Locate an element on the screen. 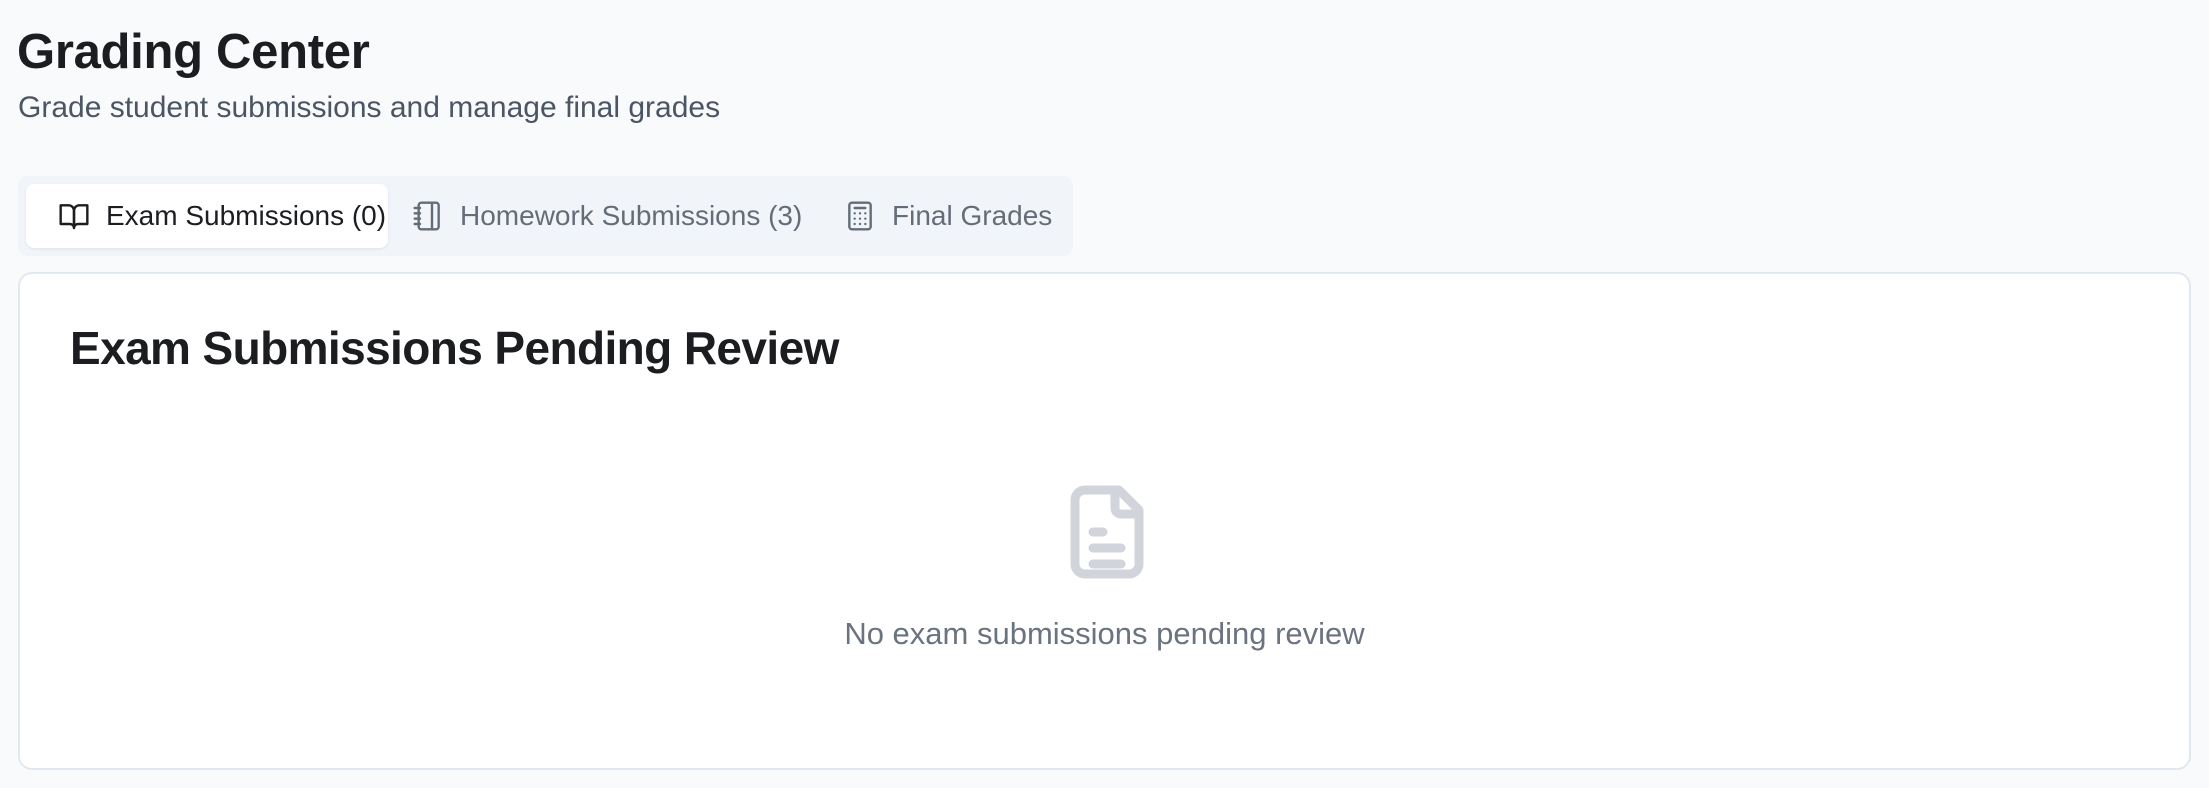 The image size is (2209, 788). empty-state-message: No exam submissions pending review is located at coordinates (1104, 633).